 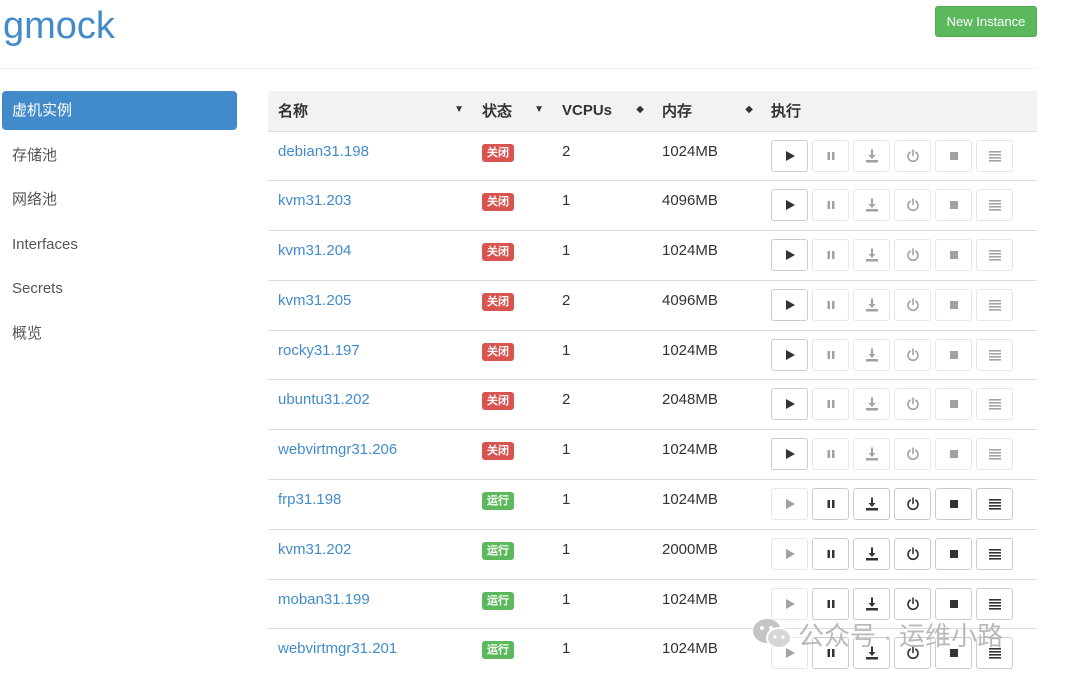 What do you see at coordinates (119, 333) in the screenshot?
I see `sidebar-item-overview: 概览` at bounding box center [119, 333].